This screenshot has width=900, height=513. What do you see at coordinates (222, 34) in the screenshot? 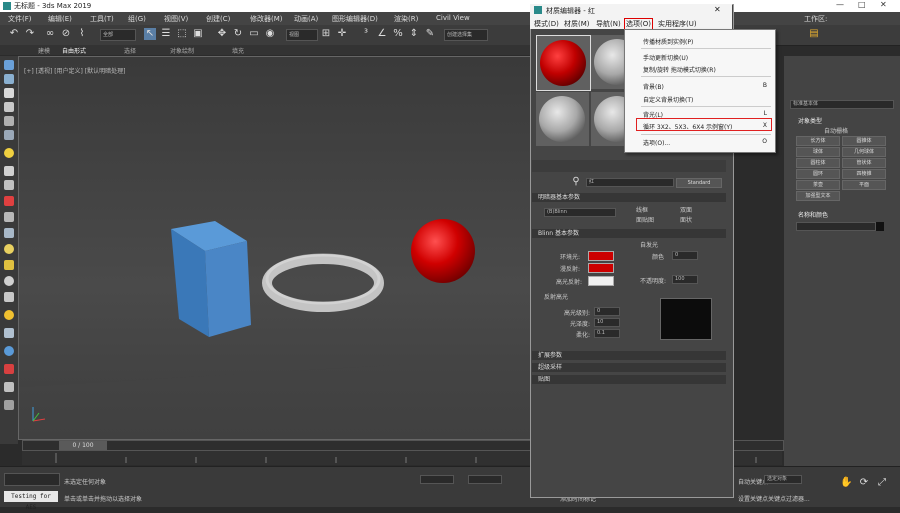
I see `move-icon: ✥` at bounding box center [222, 34].